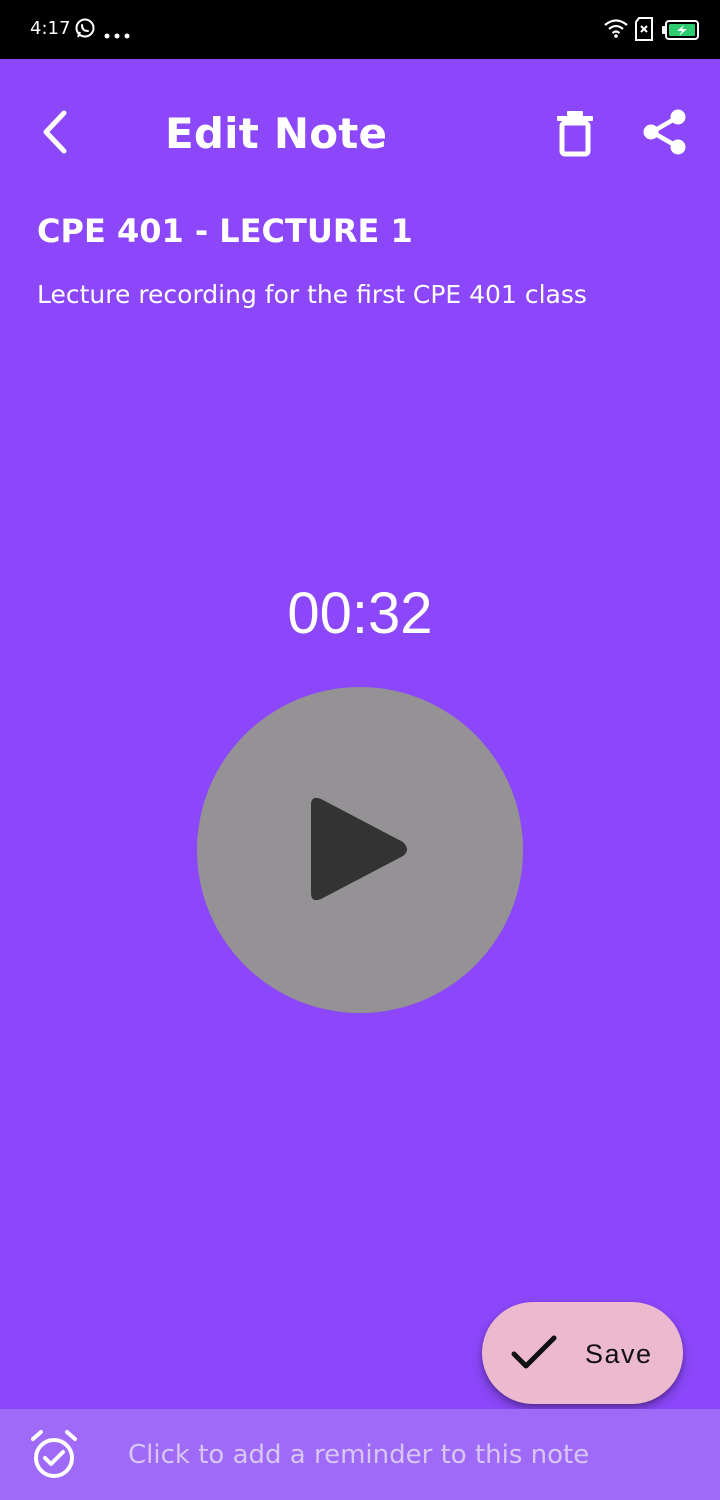  What do you see at coordinates (360, 613) in the screenshot?
I see `recording-timer: 00:32` at bounding box center [360, 613].